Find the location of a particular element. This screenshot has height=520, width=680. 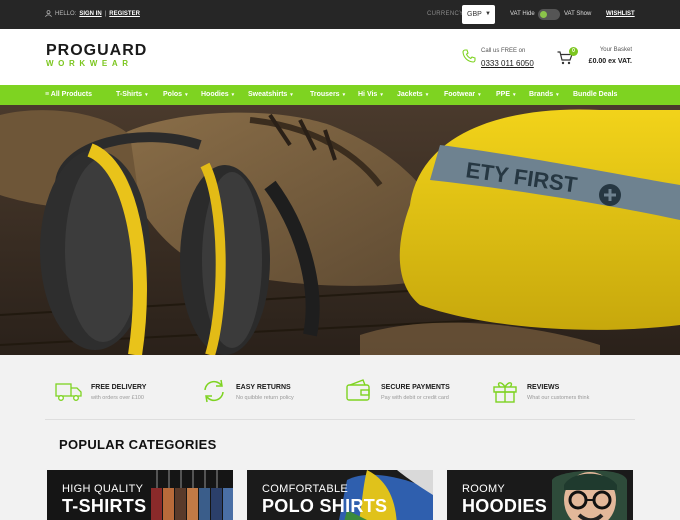

sign-in-link: SIGN IN is located at coordinates (90, 14).